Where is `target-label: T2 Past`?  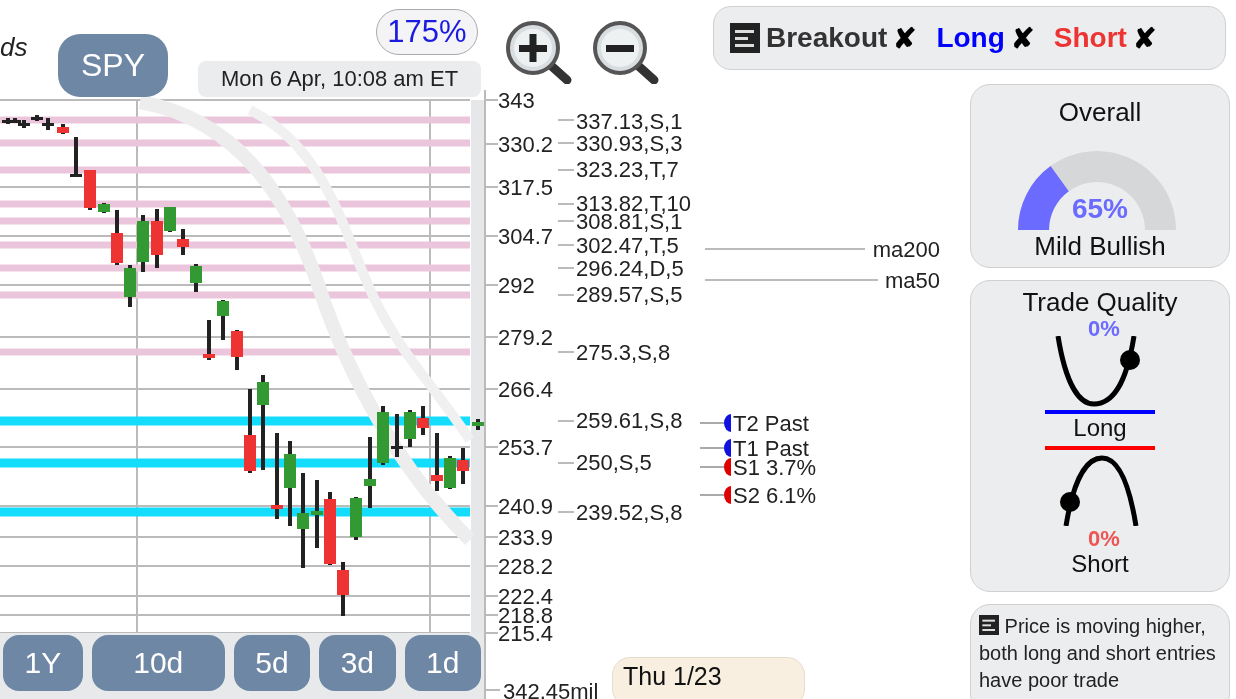 target-label: T2 Past is located at coordinates (771, 423).